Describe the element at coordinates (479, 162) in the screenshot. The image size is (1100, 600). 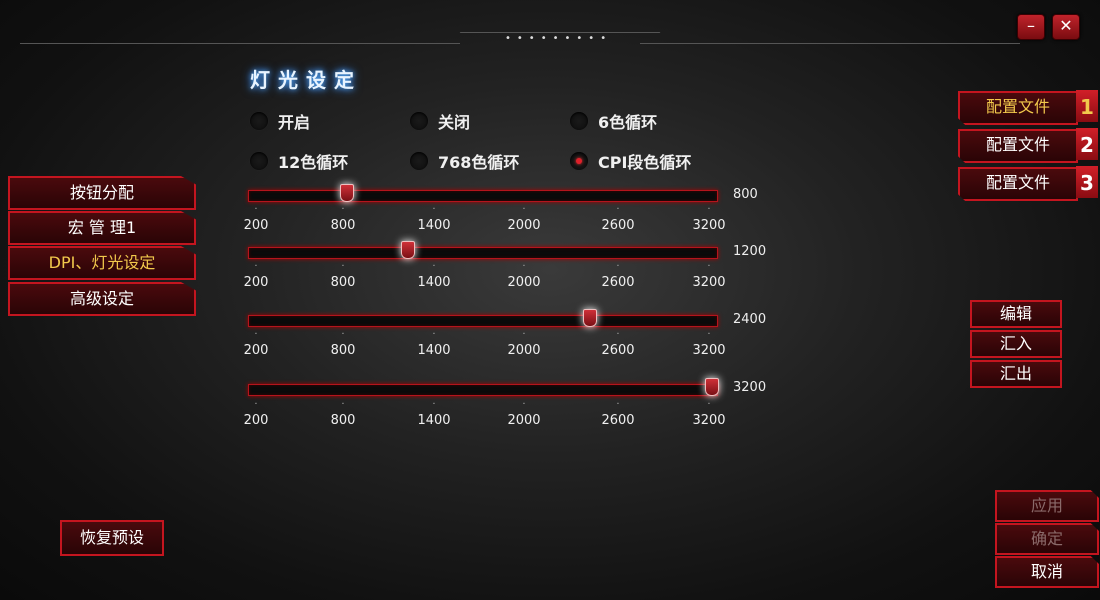
I see `radio-label: 768色循环` at that location.